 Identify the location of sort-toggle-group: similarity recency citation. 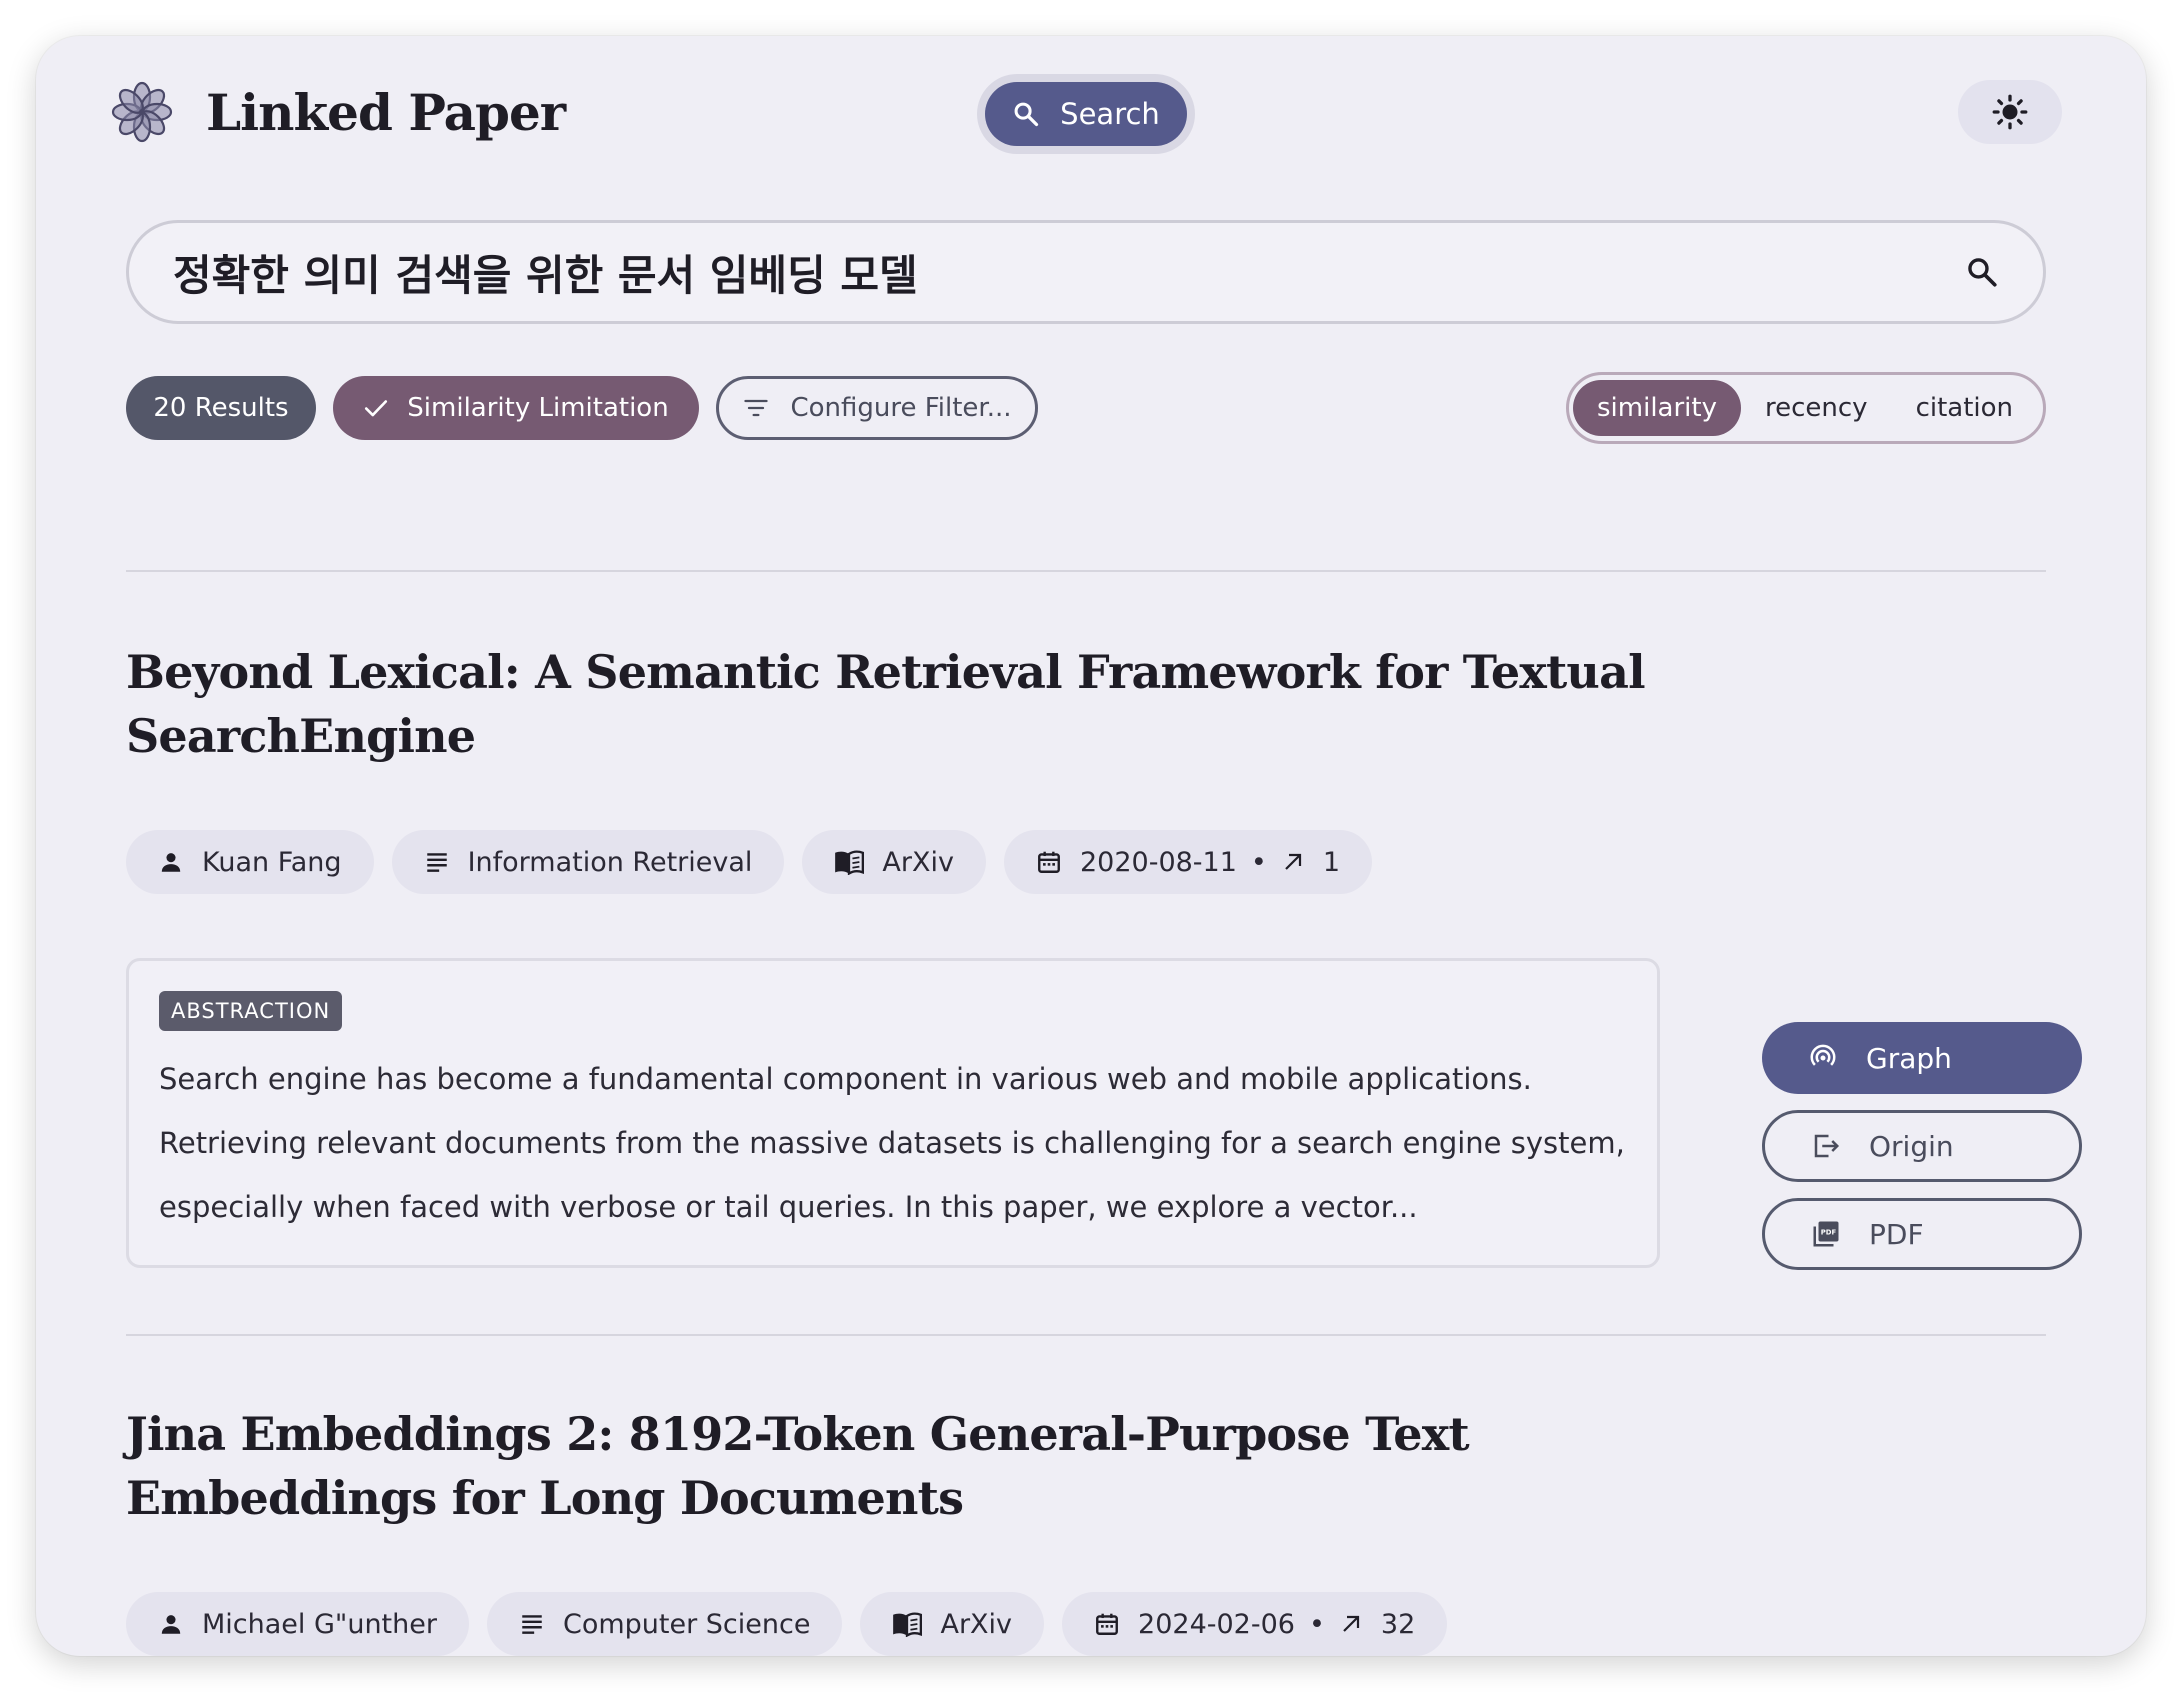
(1806, 408).